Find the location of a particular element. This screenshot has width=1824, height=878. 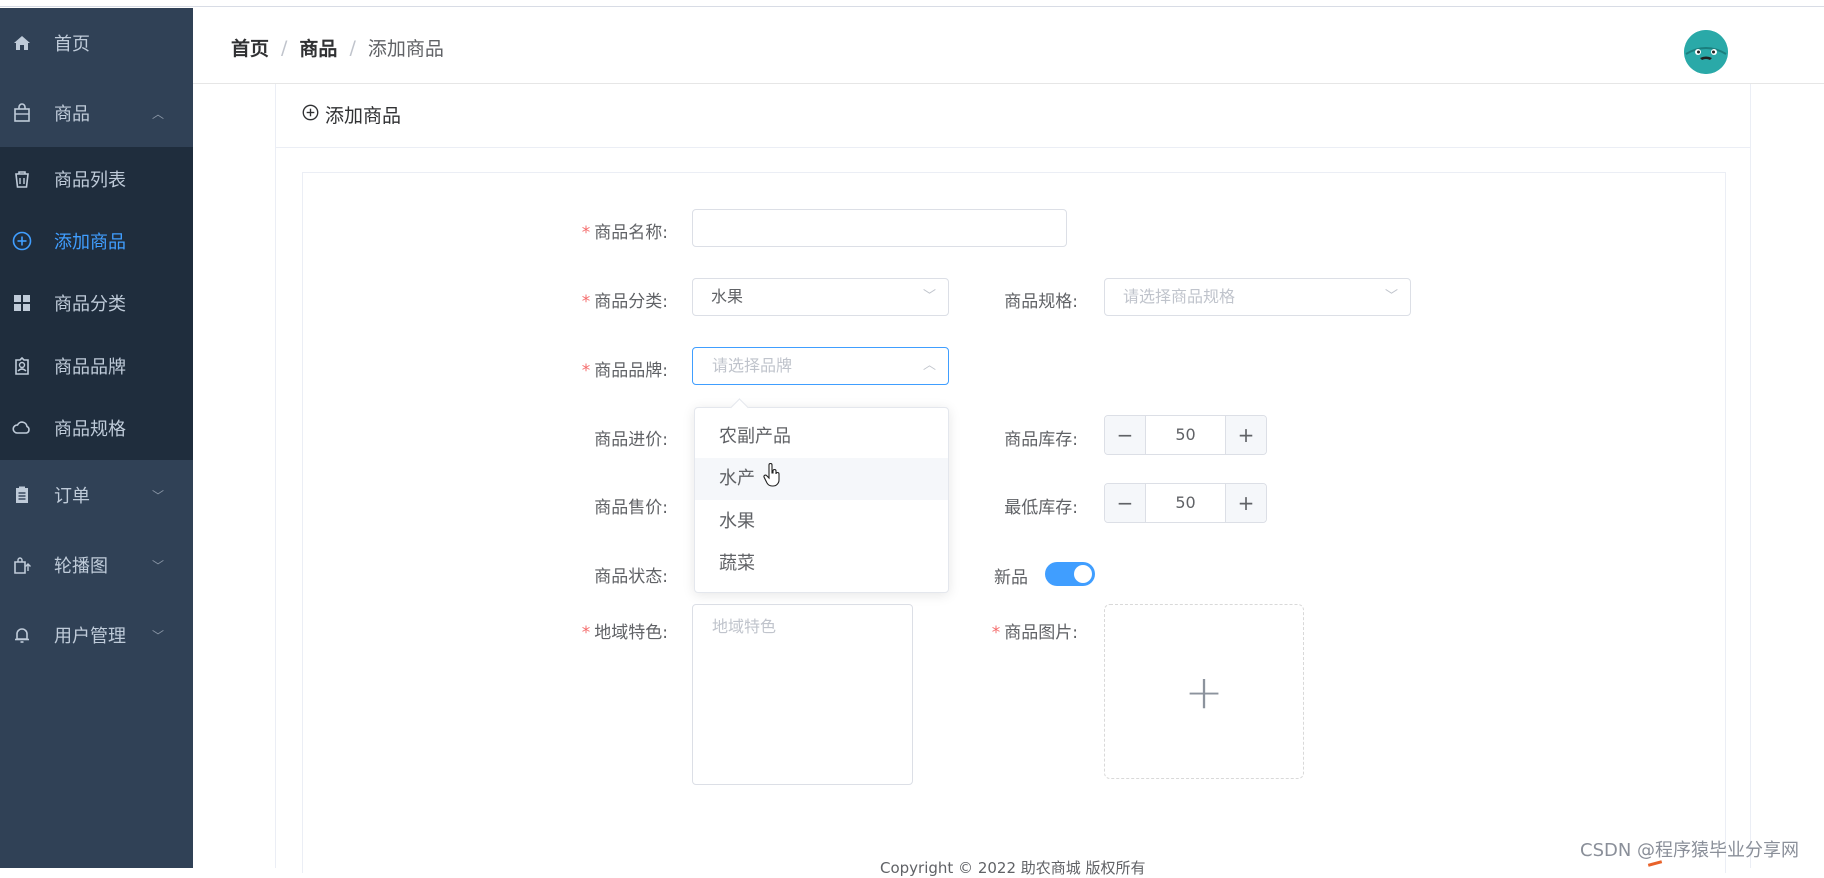

spec-label: 商品规格: is located at coordinates (1041, 302).